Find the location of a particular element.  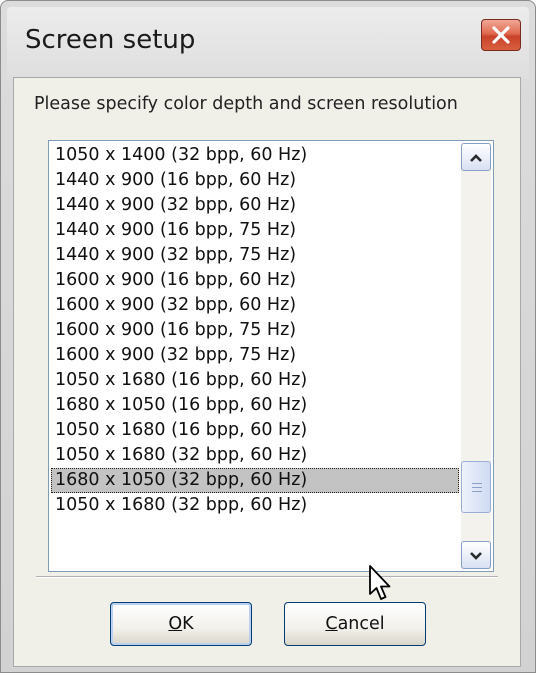

close-button is located at coordinates (501, 35).